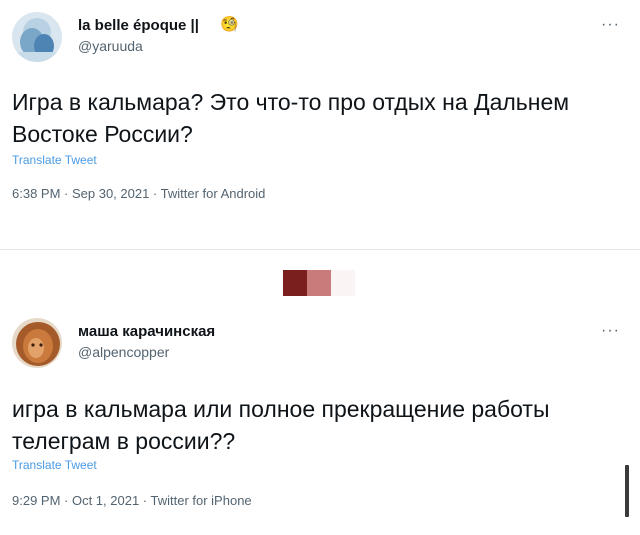 This screenshot has width=640, height=535. Describe the element at coordinates (123, 352) in the screenshot. I see `handle: @alpencopper` at that location.